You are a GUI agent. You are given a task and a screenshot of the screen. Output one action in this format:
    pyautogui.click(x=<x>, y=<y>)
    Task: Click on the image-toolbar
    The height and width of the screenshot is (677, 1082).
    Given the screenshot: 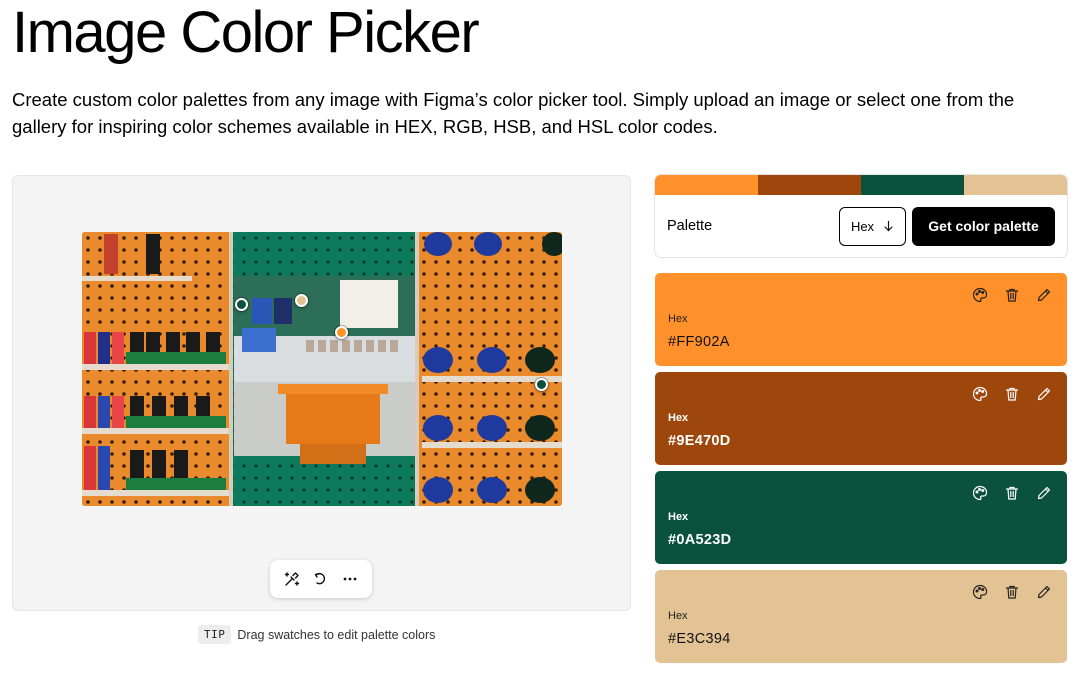 What is the action you would take?
    pyautogui.click(x=321, y=579)
    